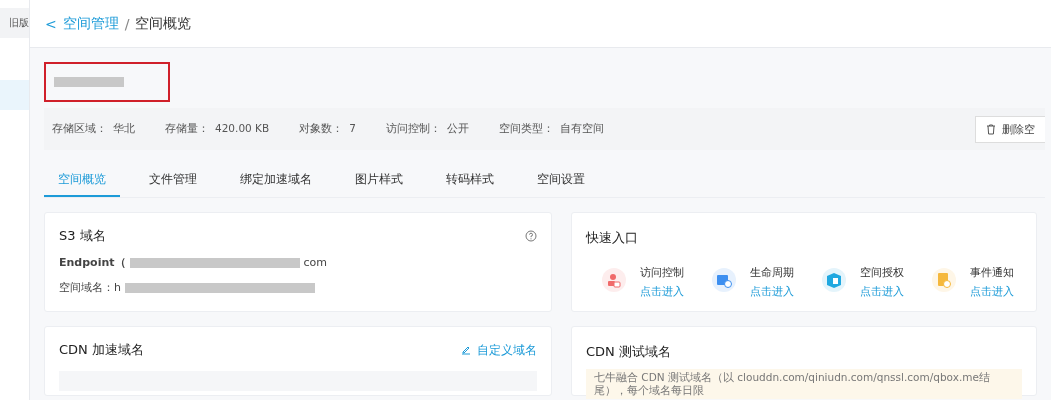 The image size is (1051, 400). I want to click on card-title: S3 域名, so click(82, 236).